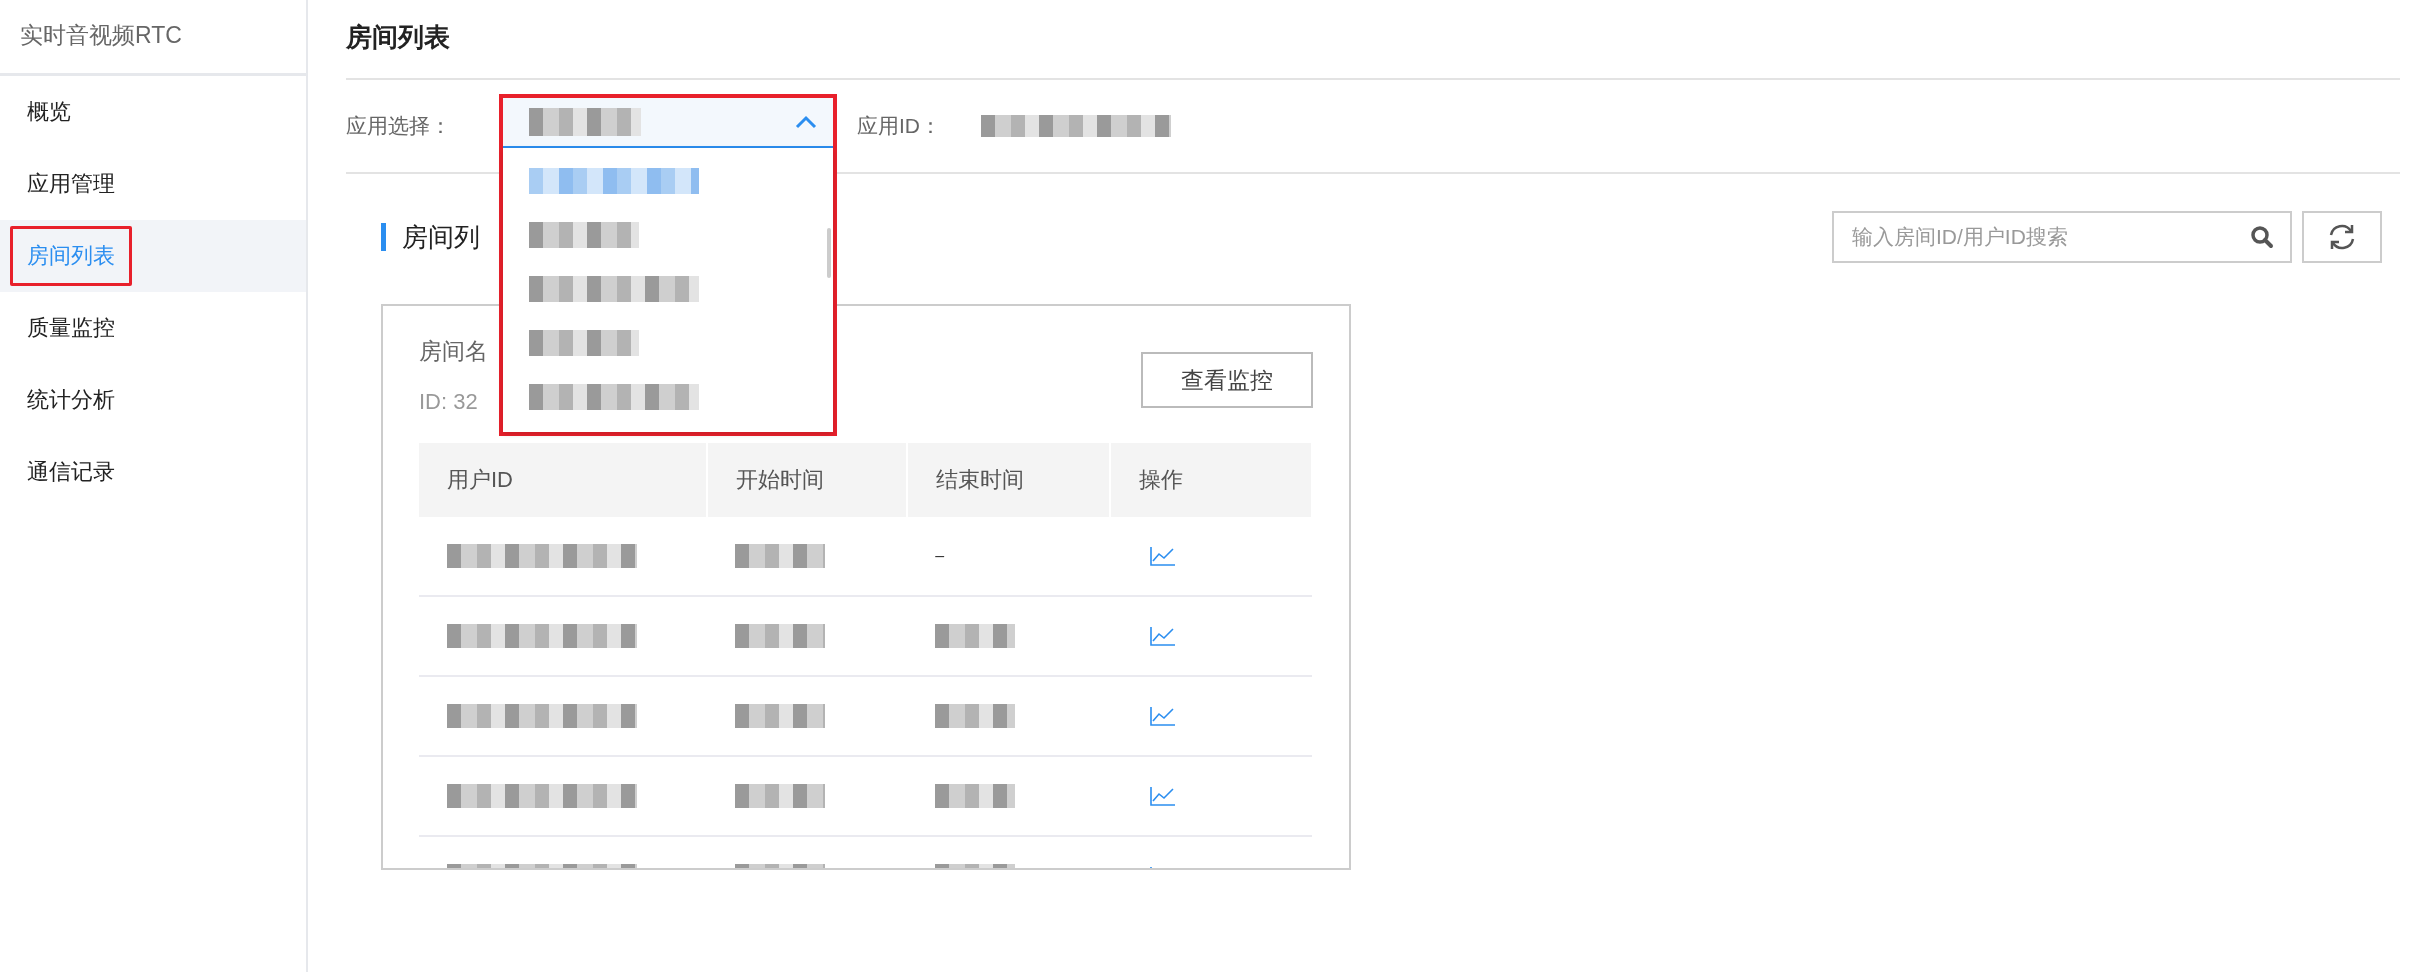 This screenshot has height=972, width=2412. Describe the element at coordinates (71, 472) in the screenshot. I see `sidebar-item: 通信记录` at that location.